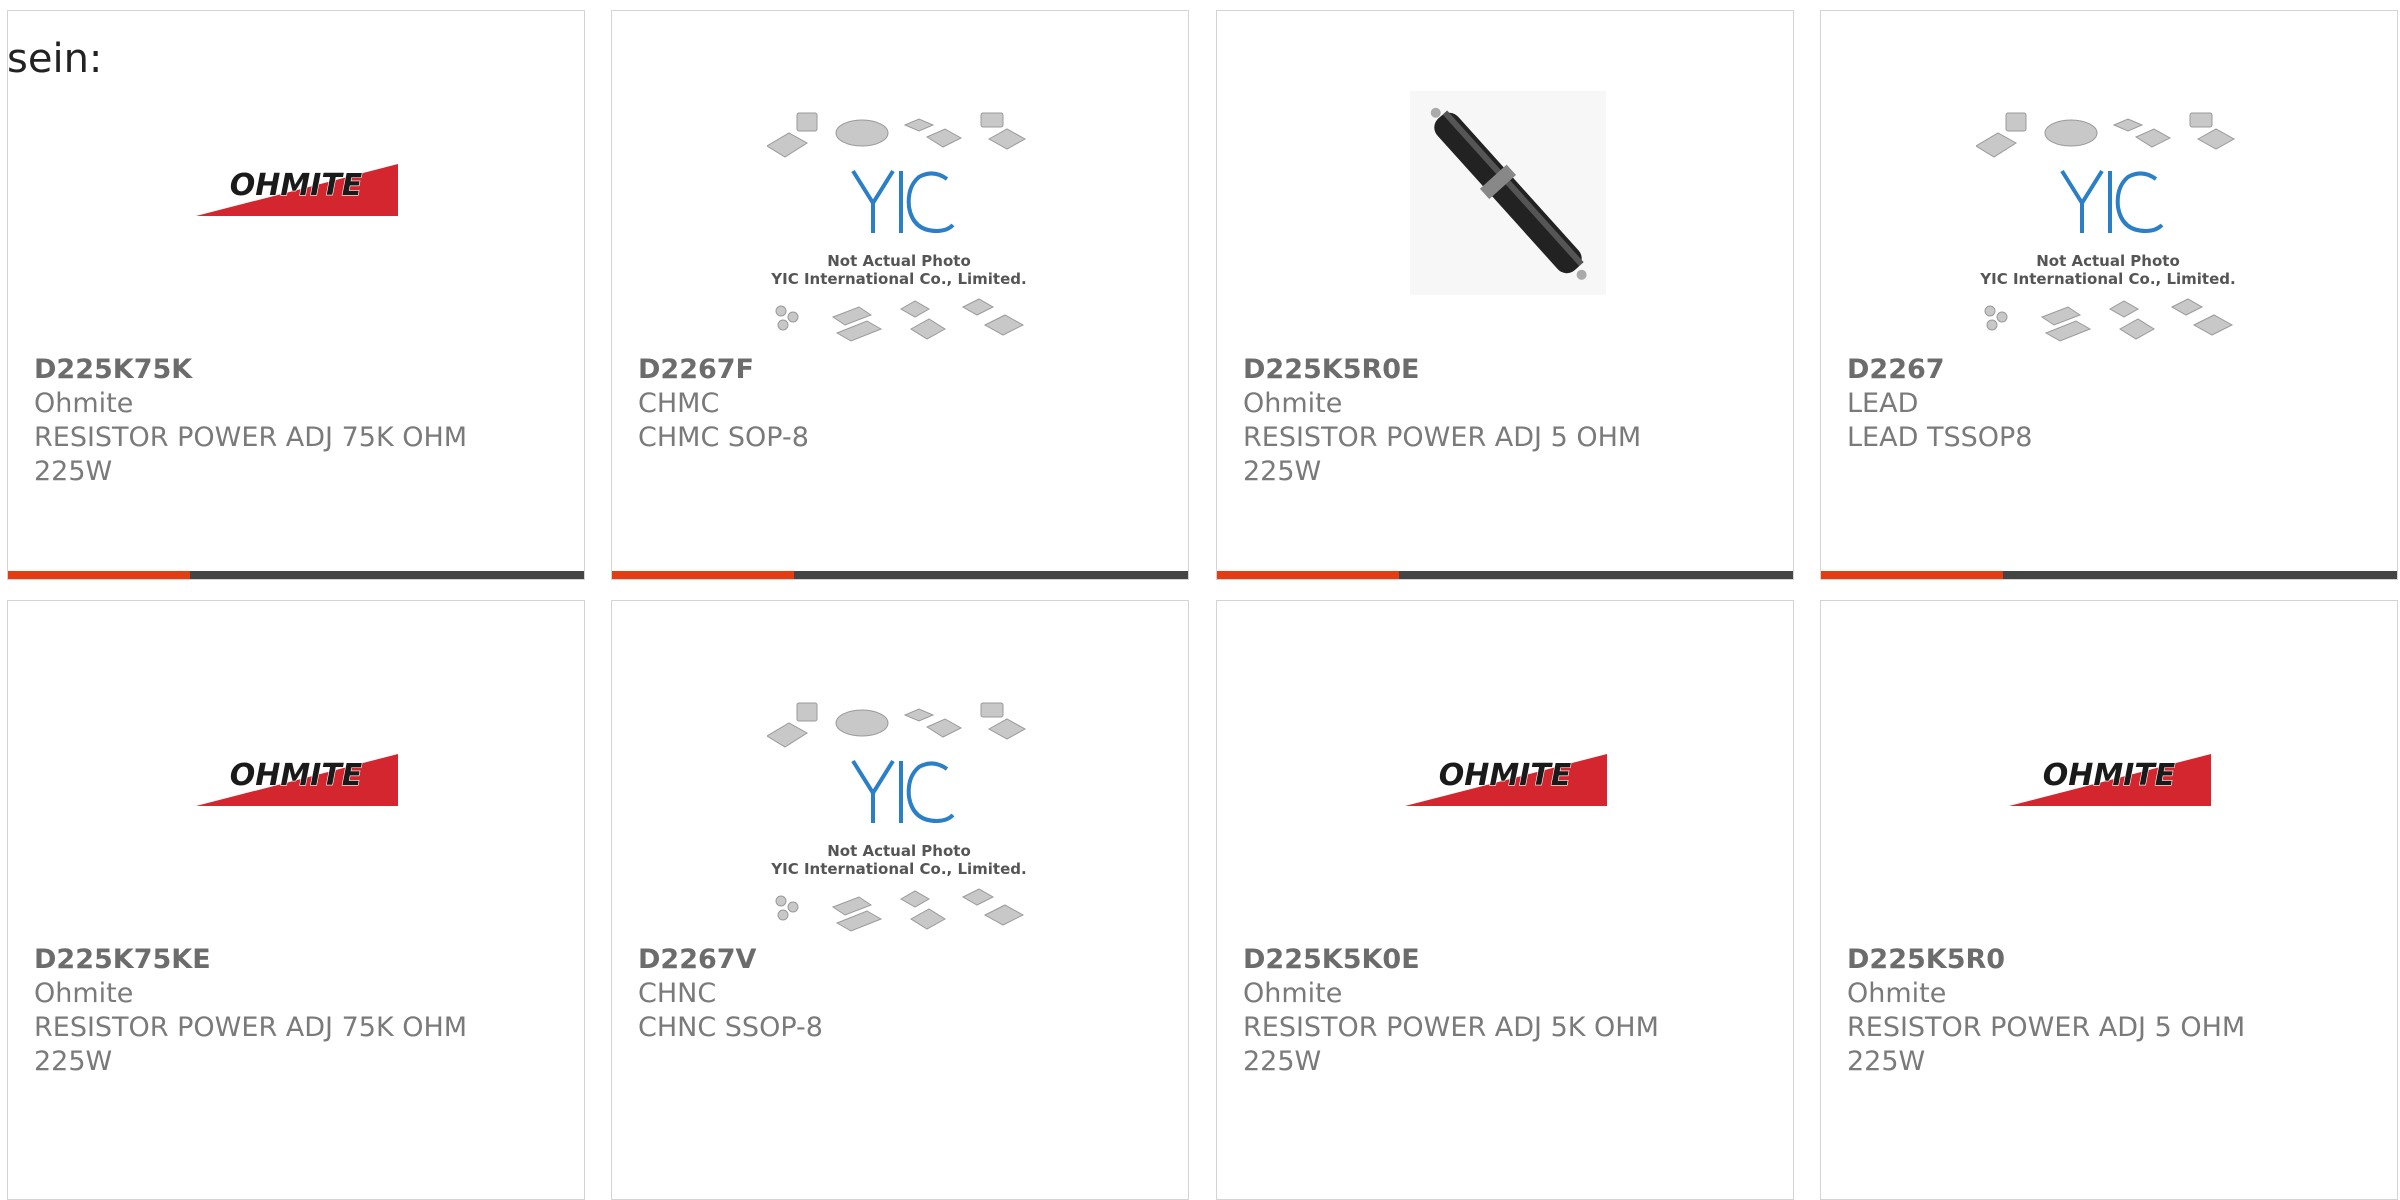 Image resolution: width=2400 pixels, height=1200 pixels. Describe the element at coordinates (730, 1027) in the screenshot. I see `description: CHNC SSOP-8` at that location.